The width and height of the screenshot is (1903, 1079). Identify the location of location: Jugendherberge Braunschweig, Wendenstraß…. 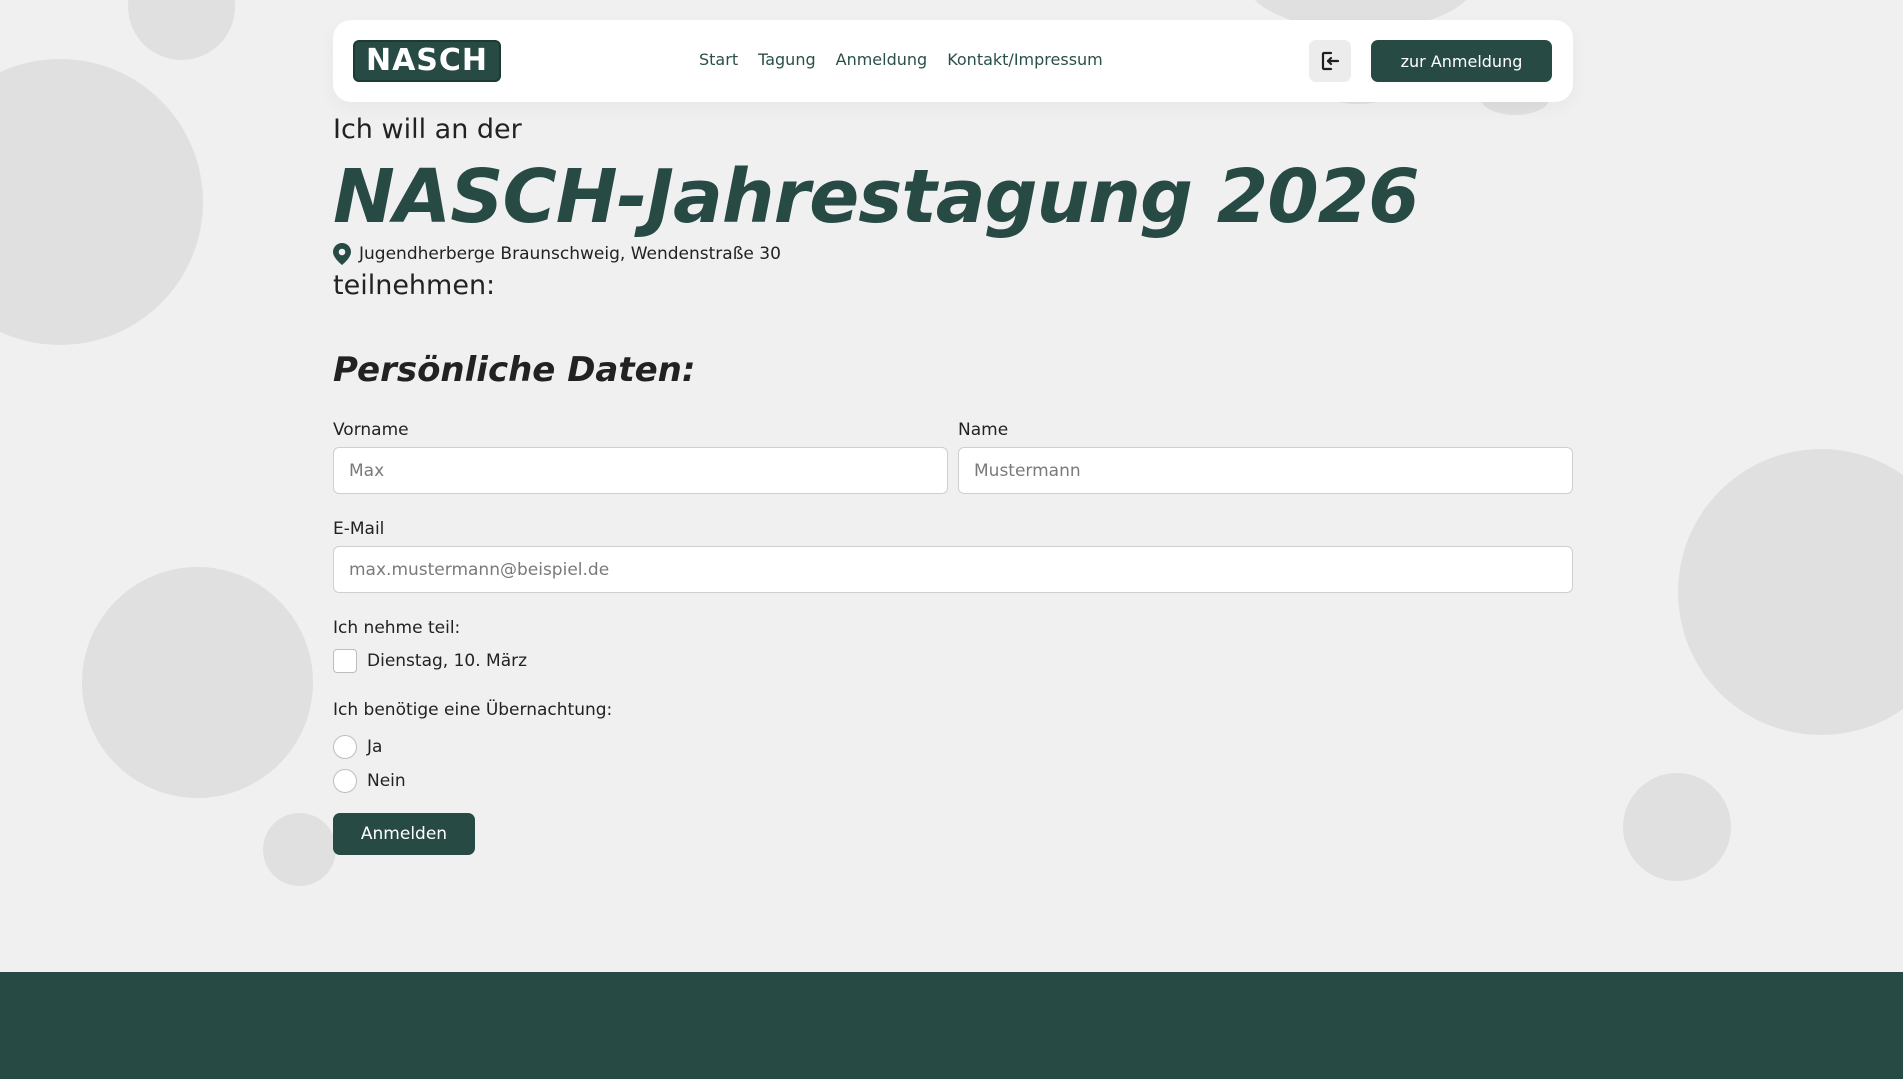
(953, 254).